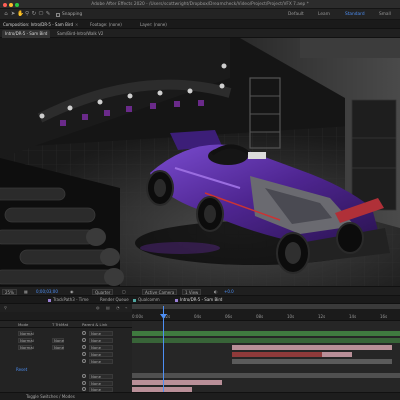  Describe the element at coordinates (6, 14) in the screenshot. I see `home-icon: ⌂` at that location.